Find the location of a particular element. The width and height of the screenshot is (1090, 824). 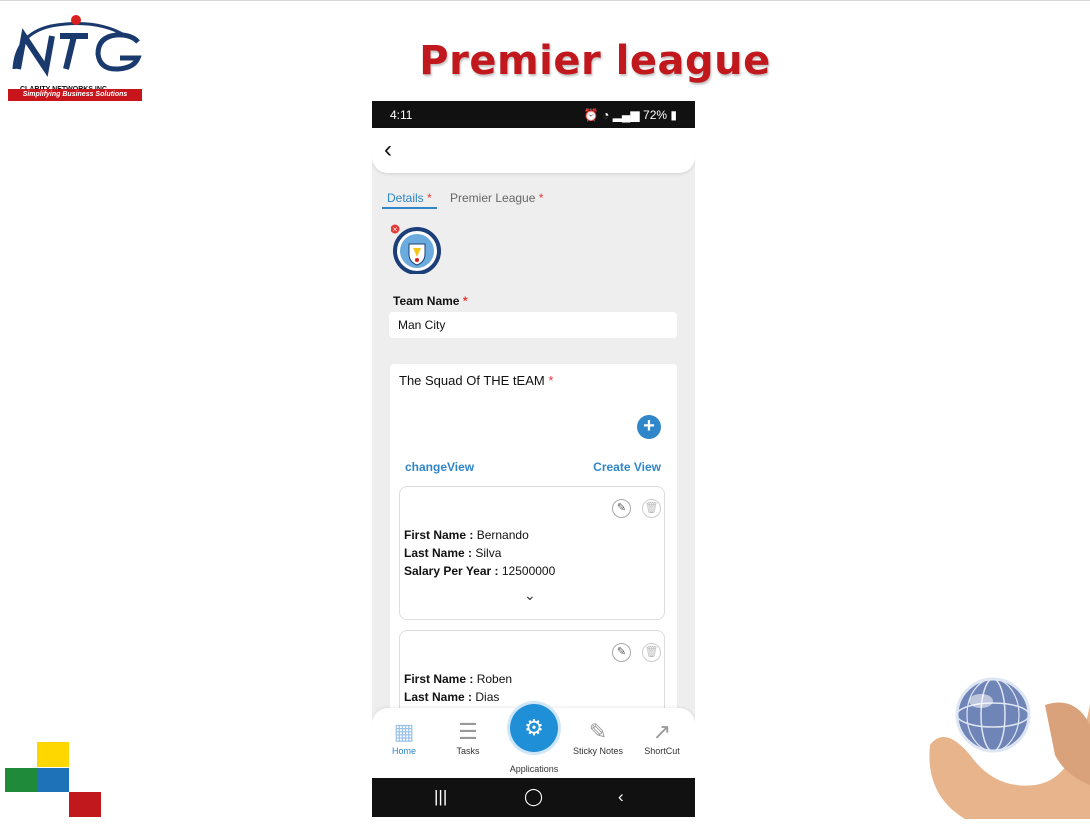

change-view-link: changeView is located at coordinates (439, 467).